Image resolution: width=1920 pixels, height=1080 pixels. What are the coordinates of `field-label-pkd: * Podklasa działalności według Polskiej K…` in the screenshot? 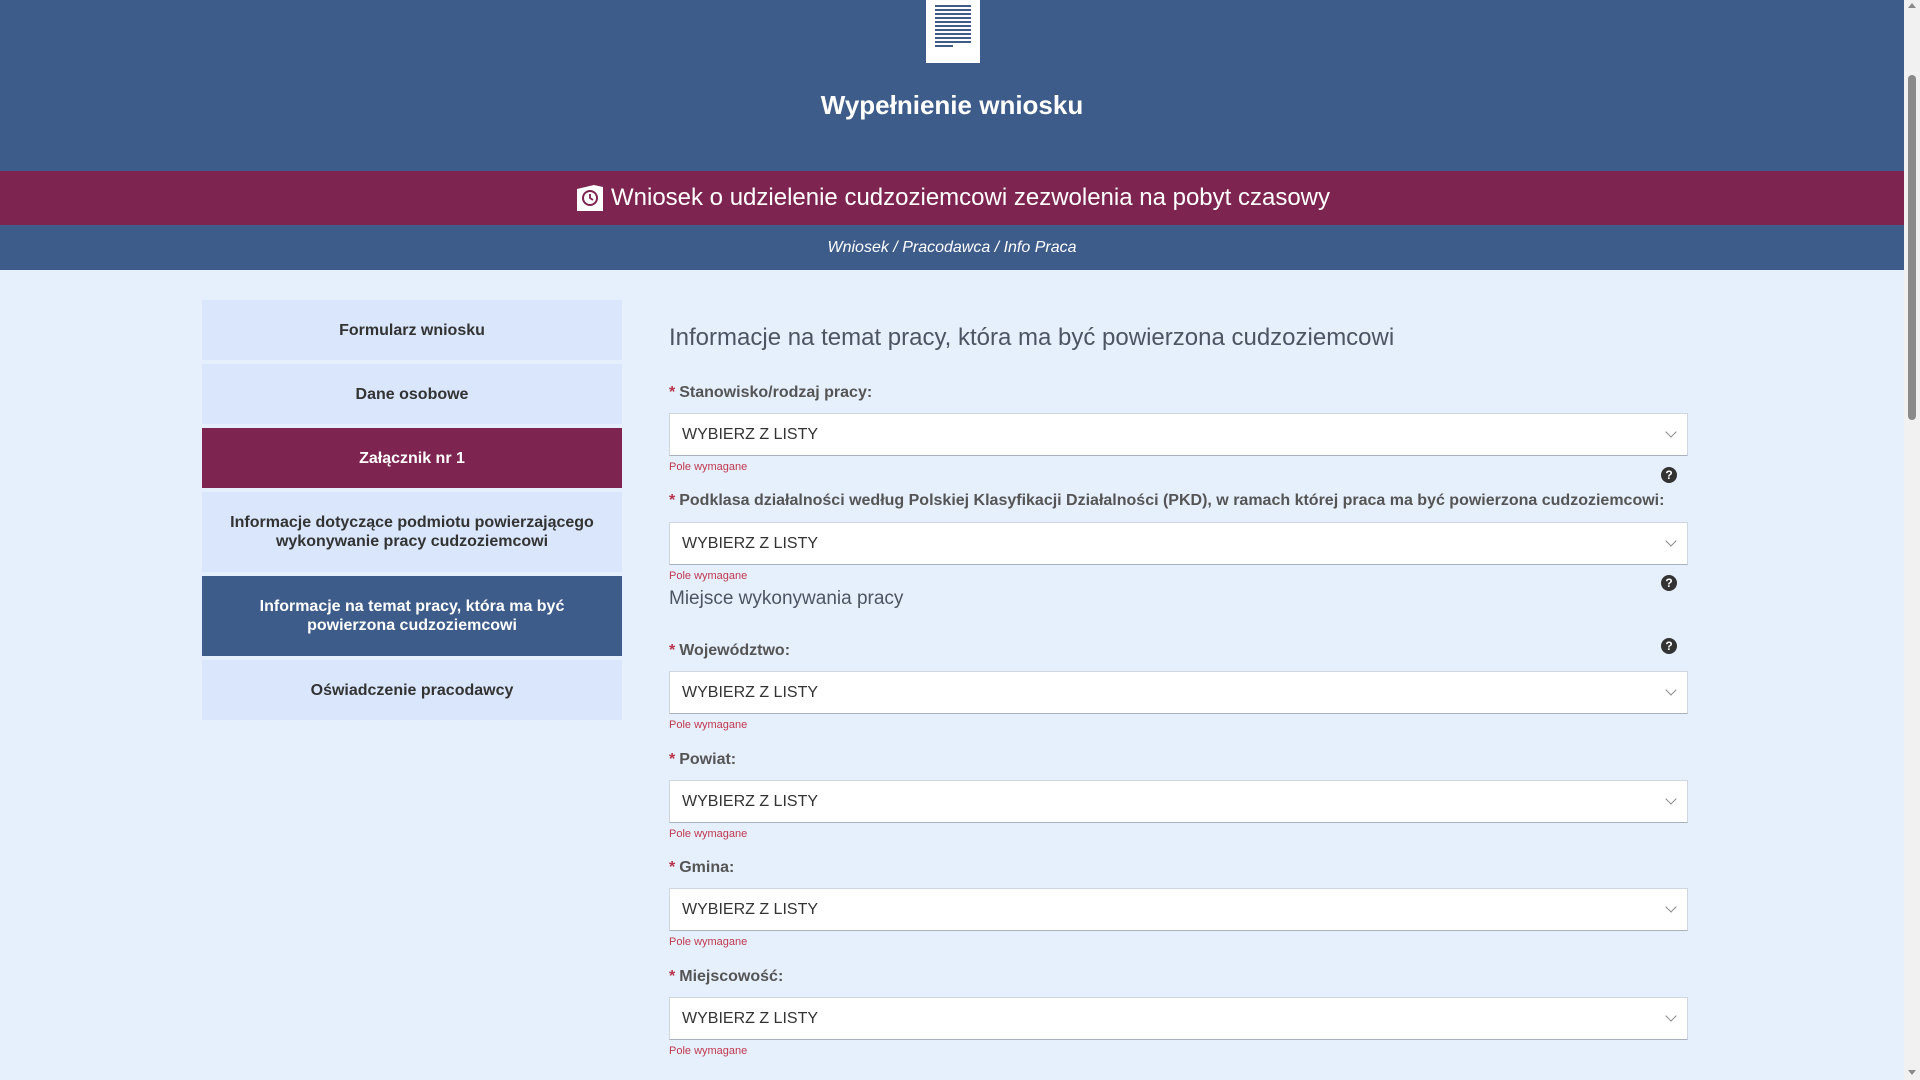 It's located at (1167, 500).